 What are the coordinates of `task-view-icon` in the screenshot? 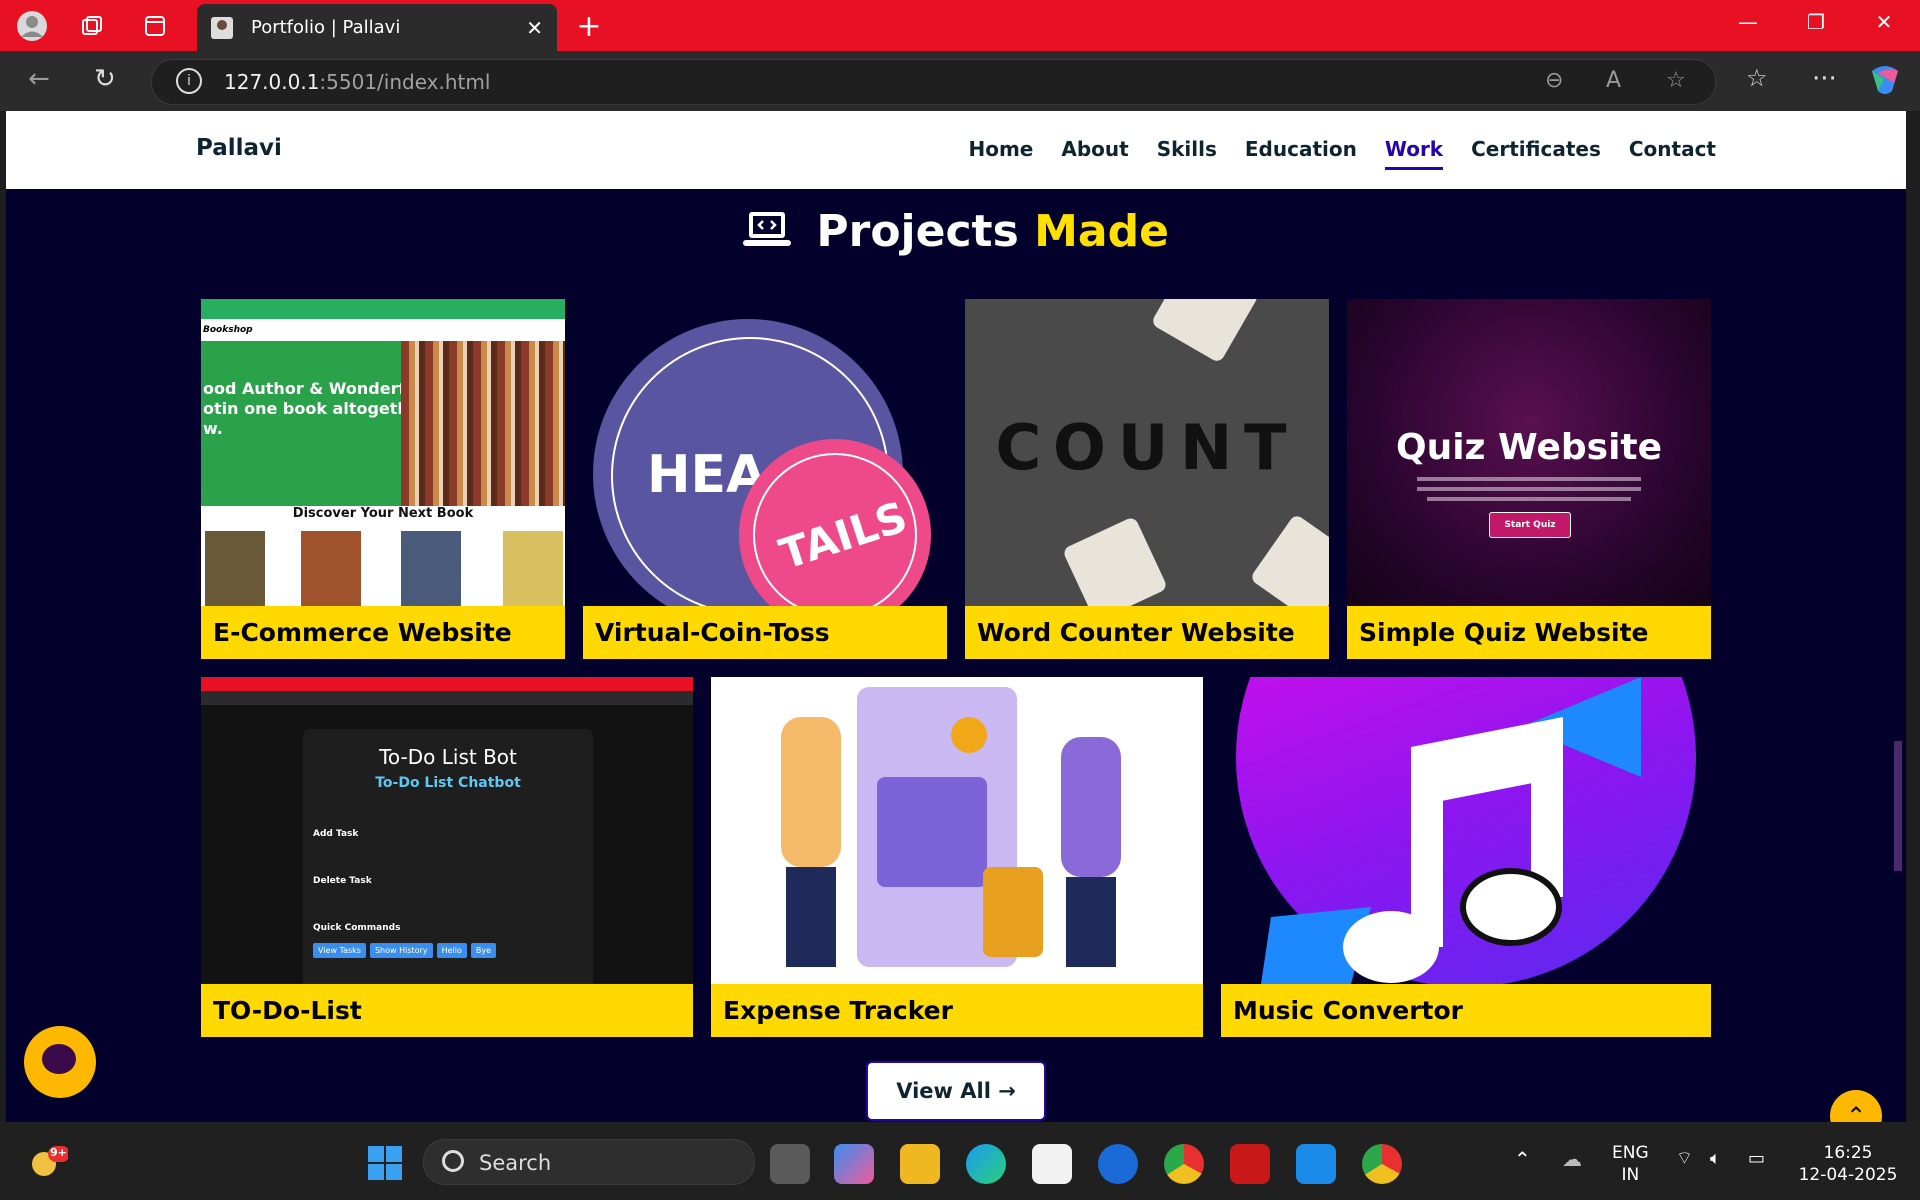 It's located at (790, 1164).